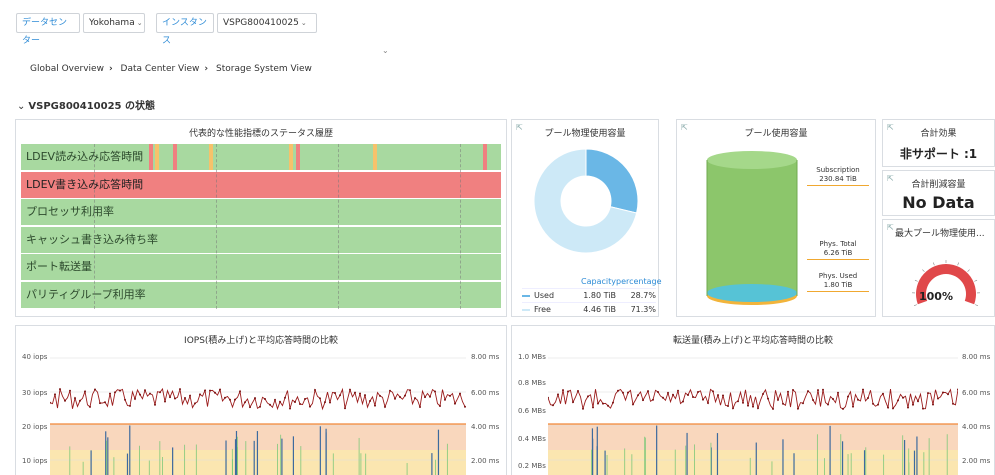 The image size is (995, 475). What do you see at coordinates (752, 228) in the screenshot?
I see `capacity-cylinder` at bounding box center [752, 228].